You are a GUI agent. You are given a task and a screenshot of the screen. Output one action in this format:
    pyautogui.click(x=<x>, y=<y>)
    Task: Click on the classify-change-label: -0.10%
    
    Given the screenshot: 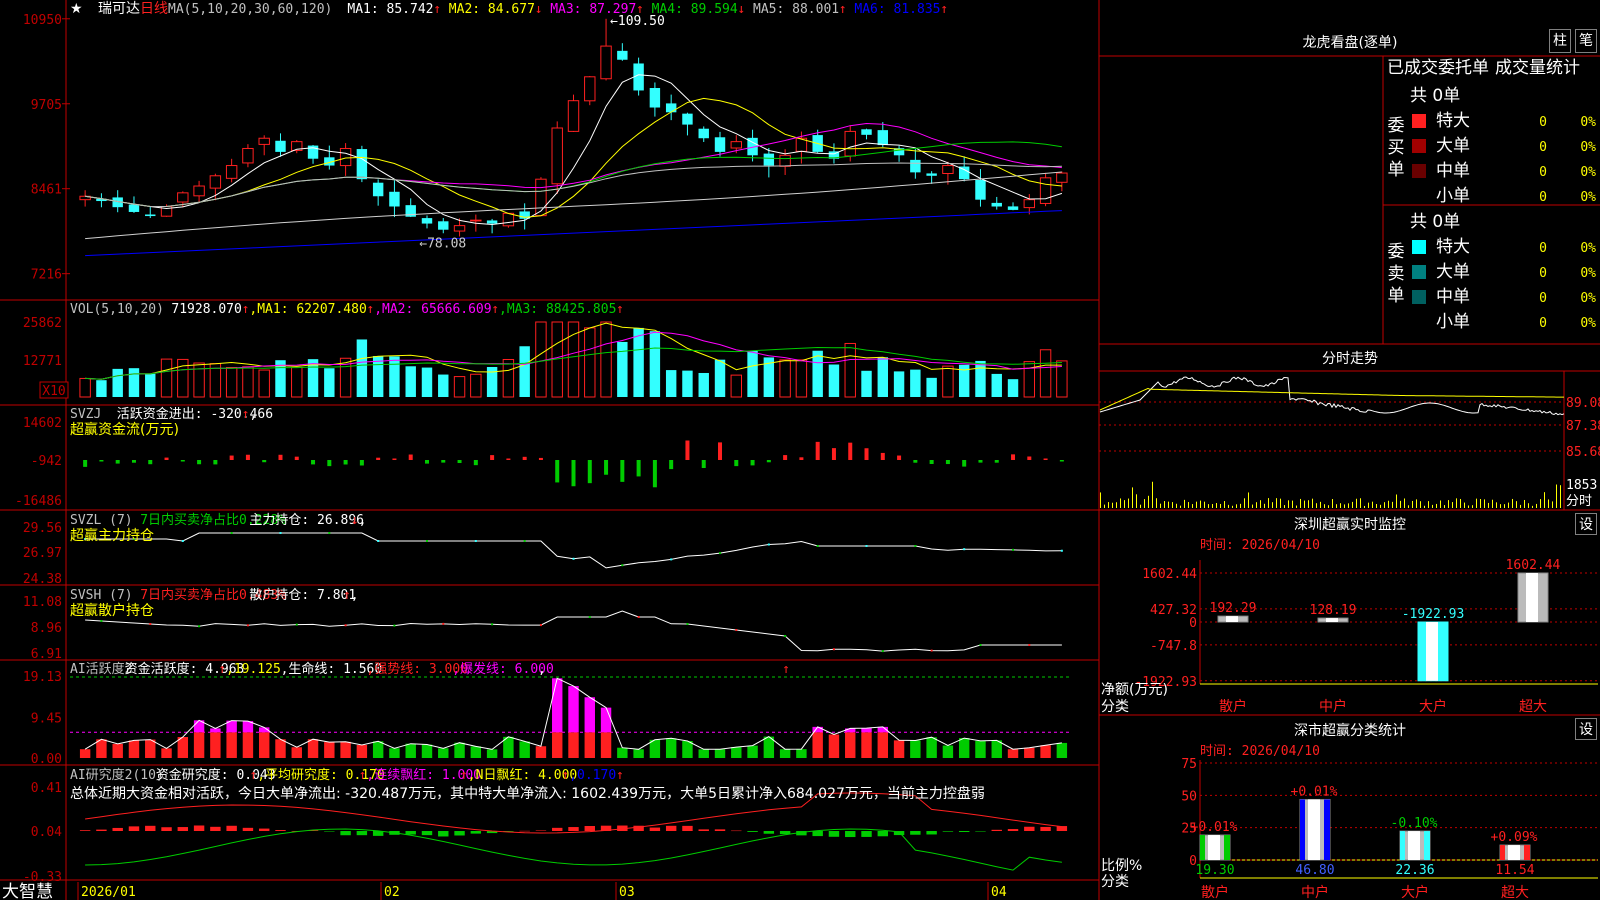 What is the action you would take?
    pyautogui.click(x=1414, y=823)
    